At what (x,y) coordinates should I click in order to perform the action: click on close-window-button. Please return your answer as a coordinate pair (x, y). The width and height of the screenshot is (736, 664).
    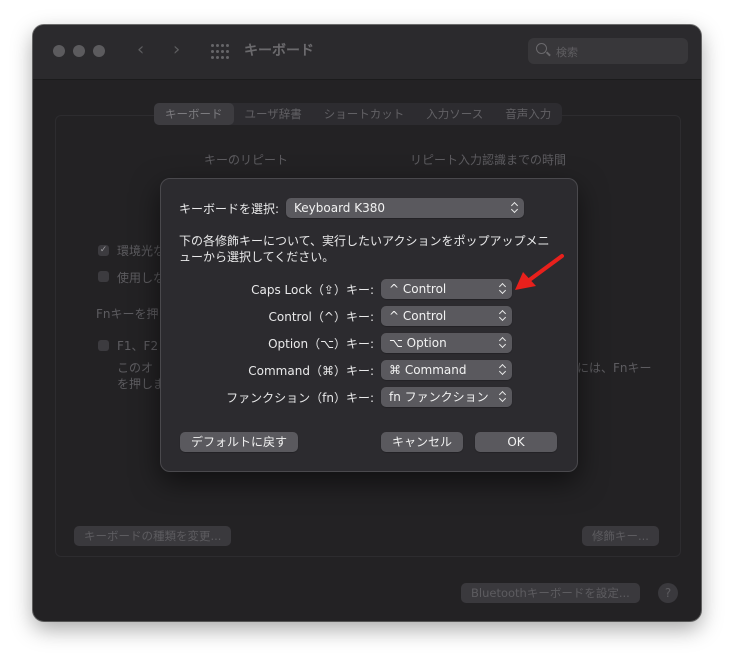
    Looking at the image, I should click on (59, 51).